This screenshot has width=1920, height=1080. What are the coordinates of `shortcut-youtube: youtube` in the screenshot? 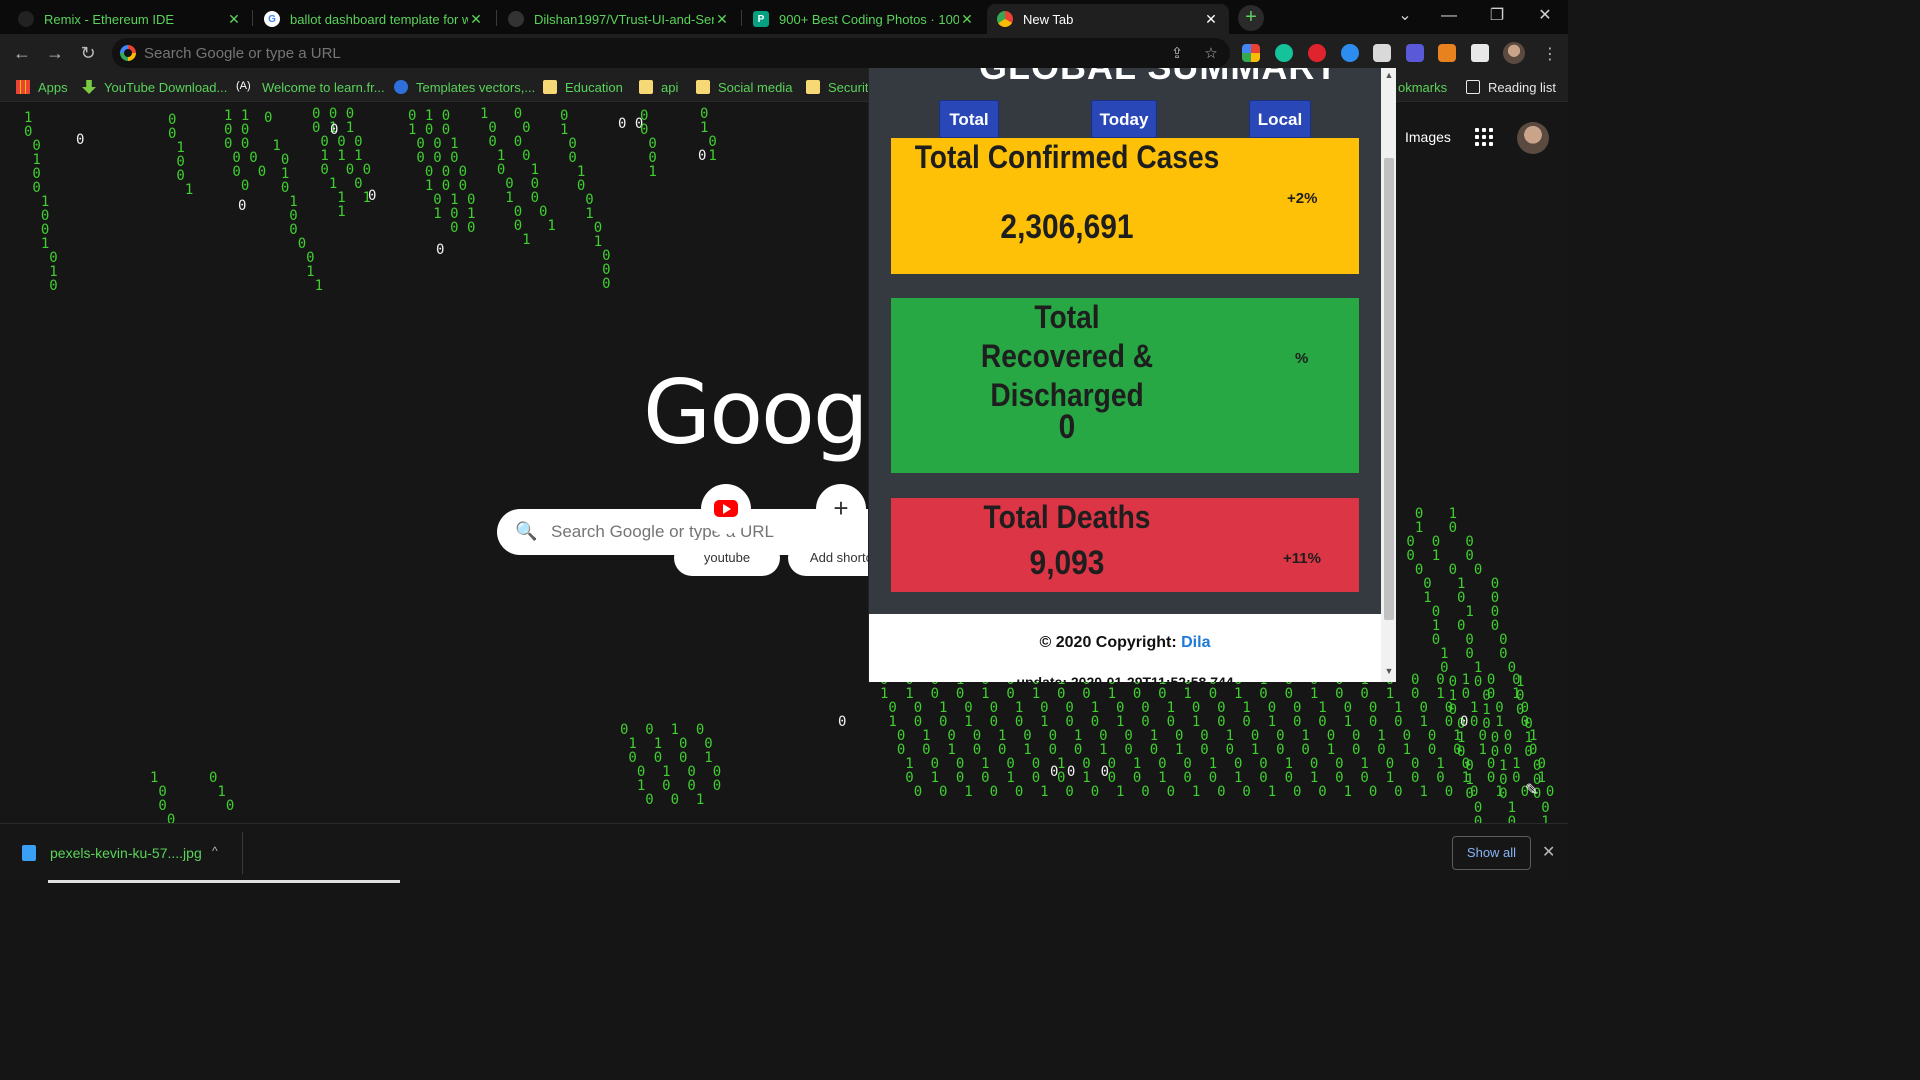 It's located at (727, 558).